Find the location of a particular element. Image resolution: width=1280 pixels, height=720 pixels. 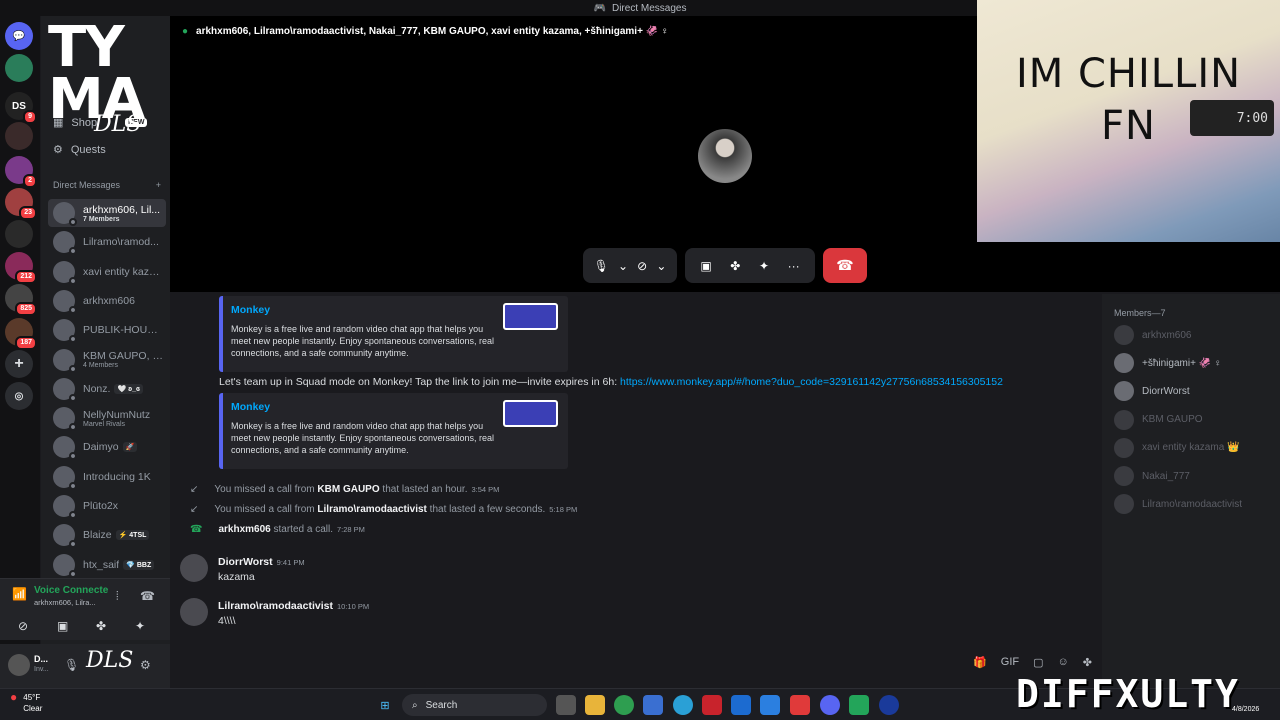

home-button: 💬 is located at coordinates (19, 36).